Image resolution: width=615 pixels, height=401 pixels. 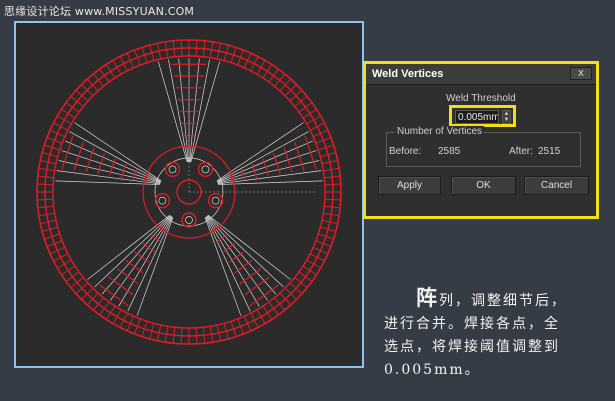 What do you see at coordinates (472, 347) in the screenshot?
I see `caption-line3: 选点，将焊接阈值调整到` at bounding box center [472, 347].